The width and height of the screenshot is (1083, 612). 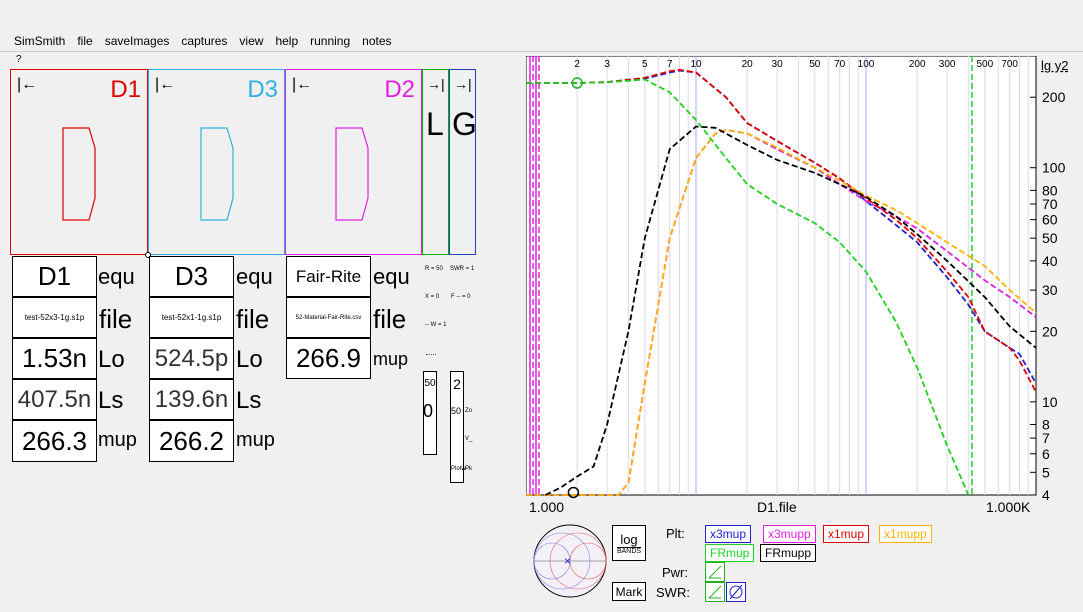 I want to click on menu-help: help, so click(x=286, y=41).